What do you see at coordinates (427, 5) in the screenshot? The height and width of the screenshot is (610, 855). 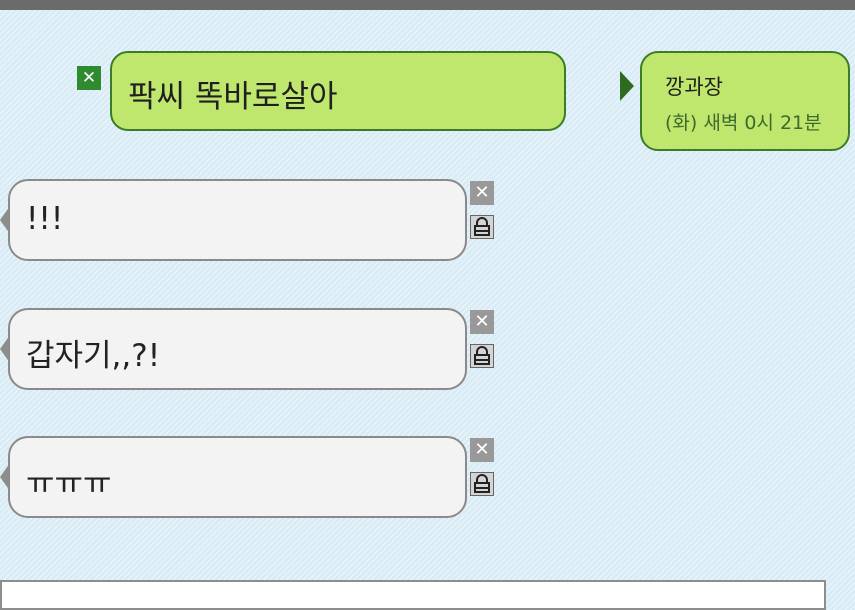 I see `top-bar` at bounding box center [427, 5].